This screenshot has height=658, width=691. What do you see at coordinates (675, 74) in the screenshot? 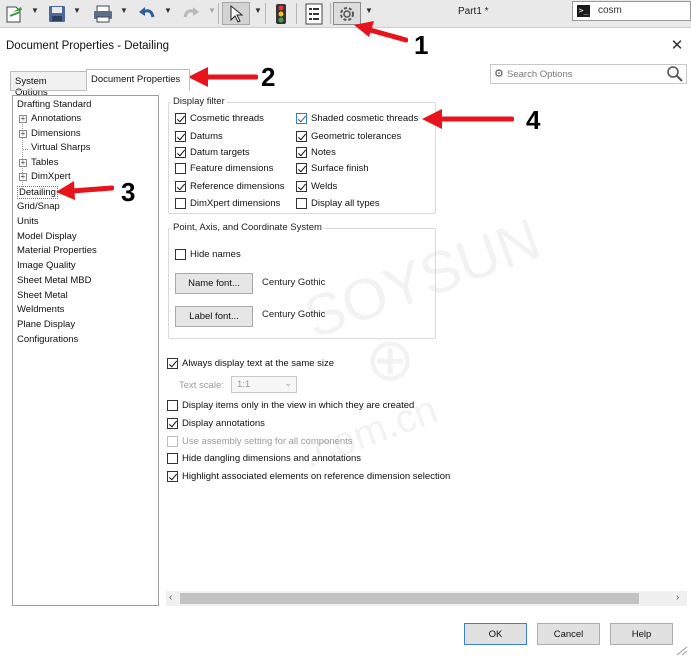
I see `search-icon` at bounding box center [675, 74].